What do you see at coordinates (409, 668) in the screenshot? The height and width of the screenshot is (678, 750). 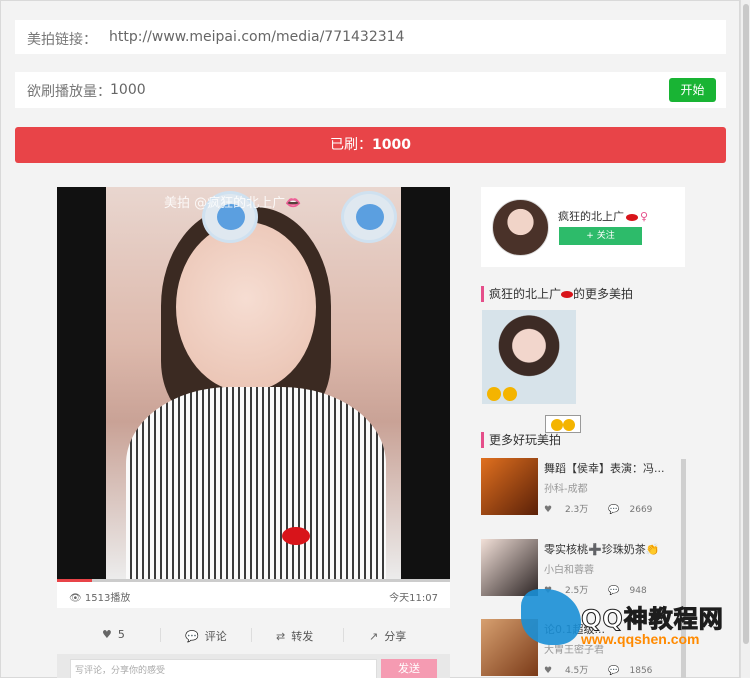 I see `send-button: 发送` at bounding box center [409, 668].